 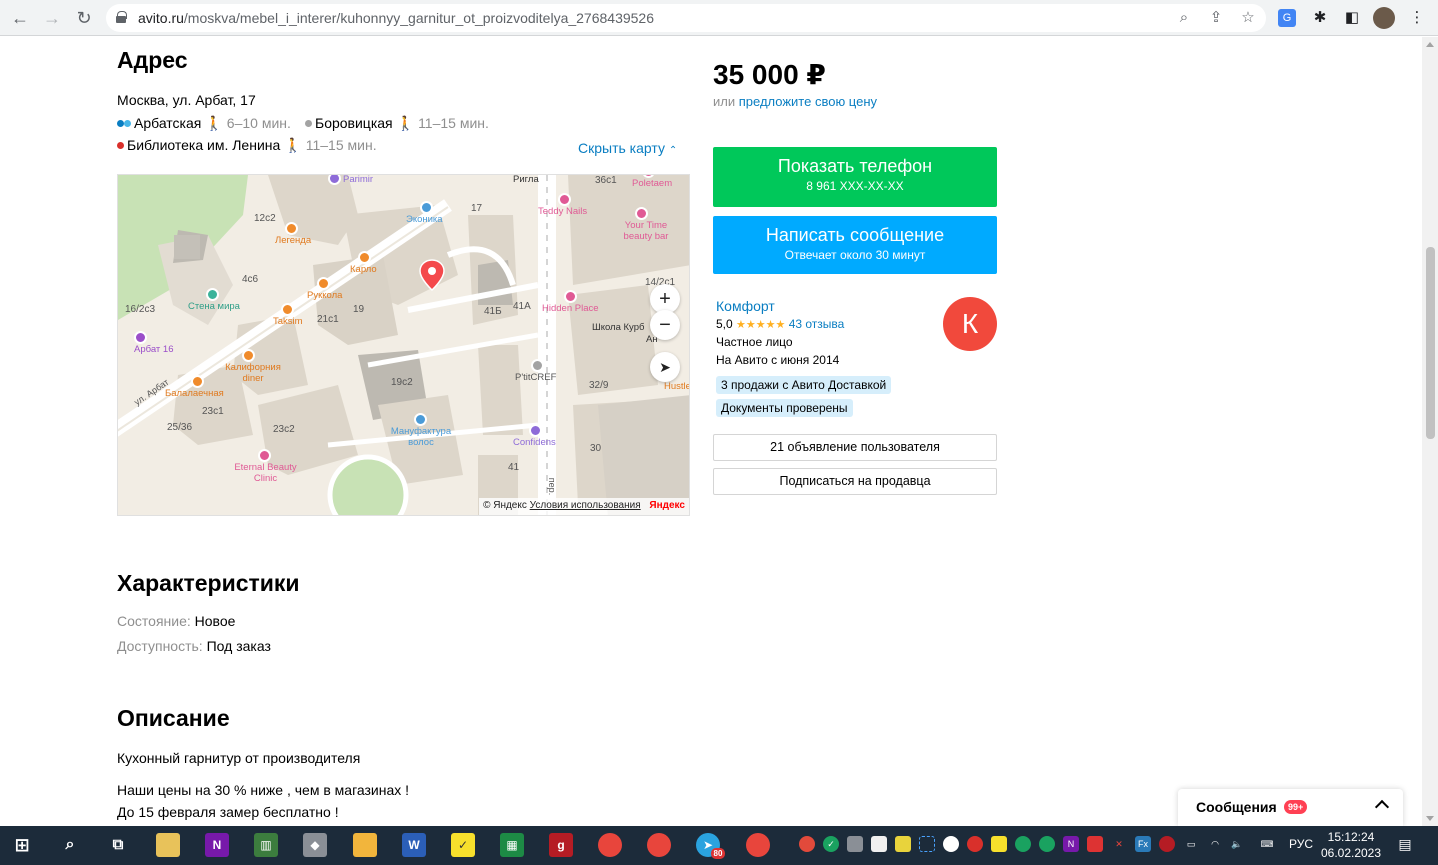 I want to click on user-ads-button: 21 объявление пользователя, so click(x=855, y=447).